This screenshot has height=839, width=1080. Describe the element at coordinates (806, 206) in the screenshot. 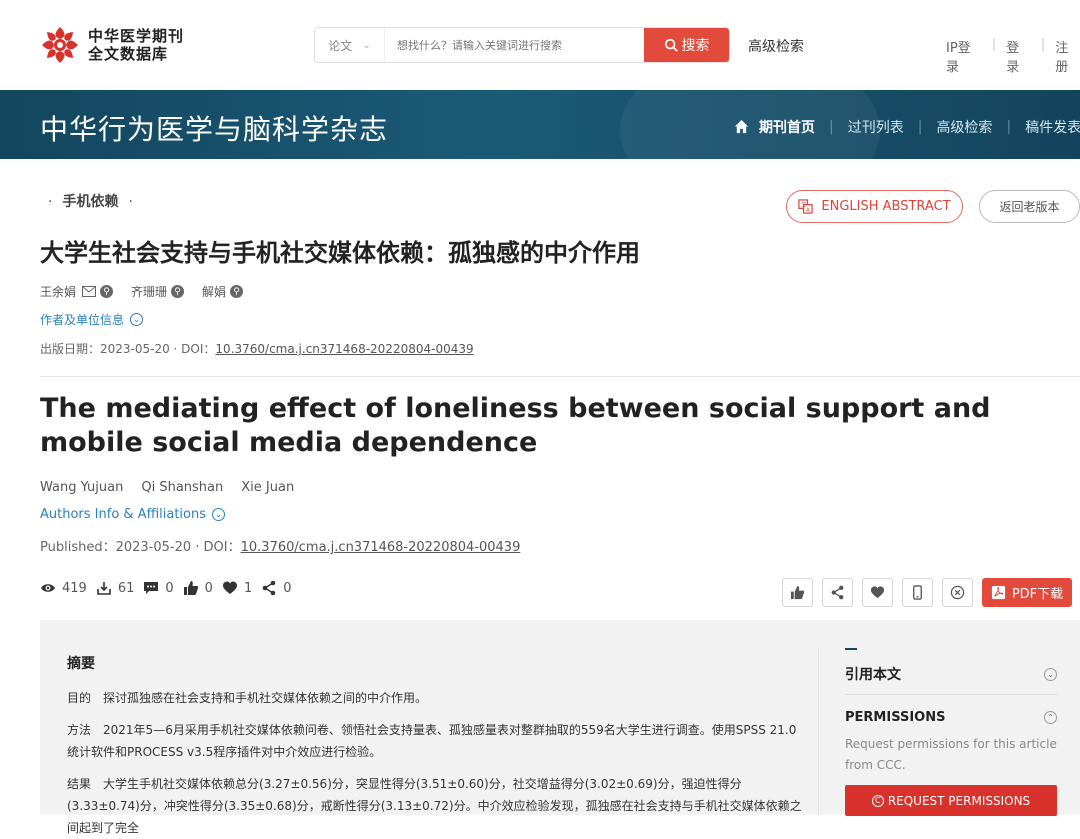

I see `translate-icon: 文A` at that location.